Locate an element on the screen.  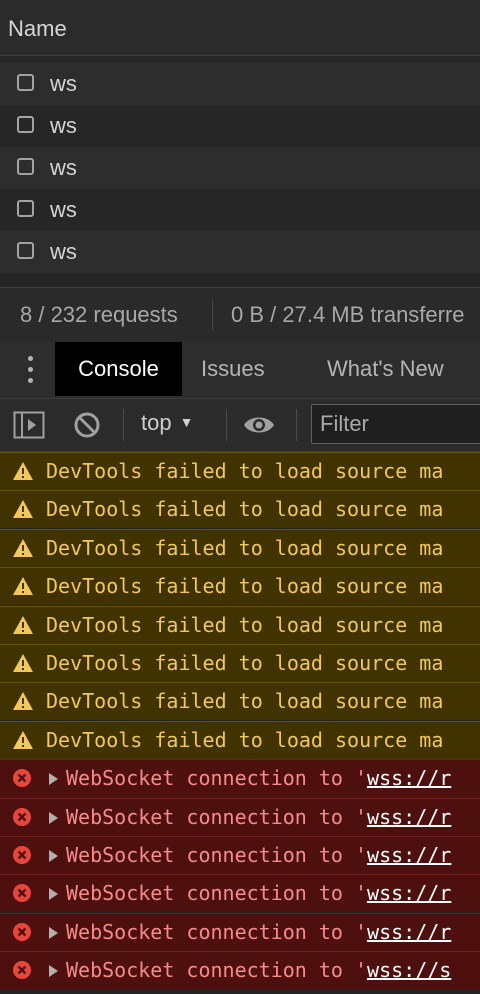
console-error-message: WebSocket connection to 'wss://s is located at coordinates (240, 970).